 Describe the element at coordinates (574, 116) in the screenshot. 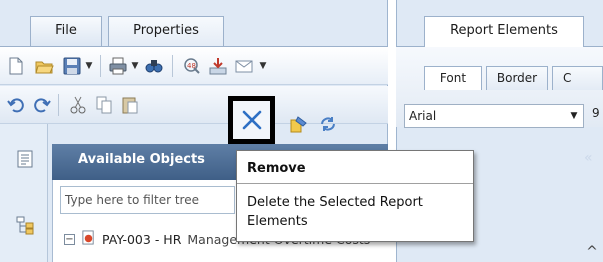

I see `chevron-down-icon: ▼` at that location.